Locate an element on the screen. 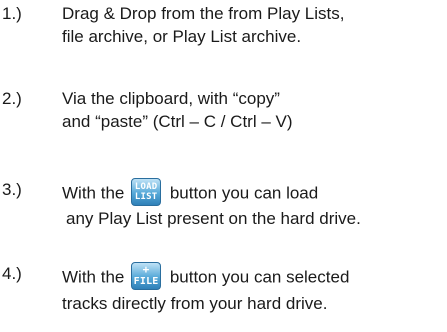 The image size is (447, 332). load-list-icon-label: LIST is located at coordinates (146, 197).